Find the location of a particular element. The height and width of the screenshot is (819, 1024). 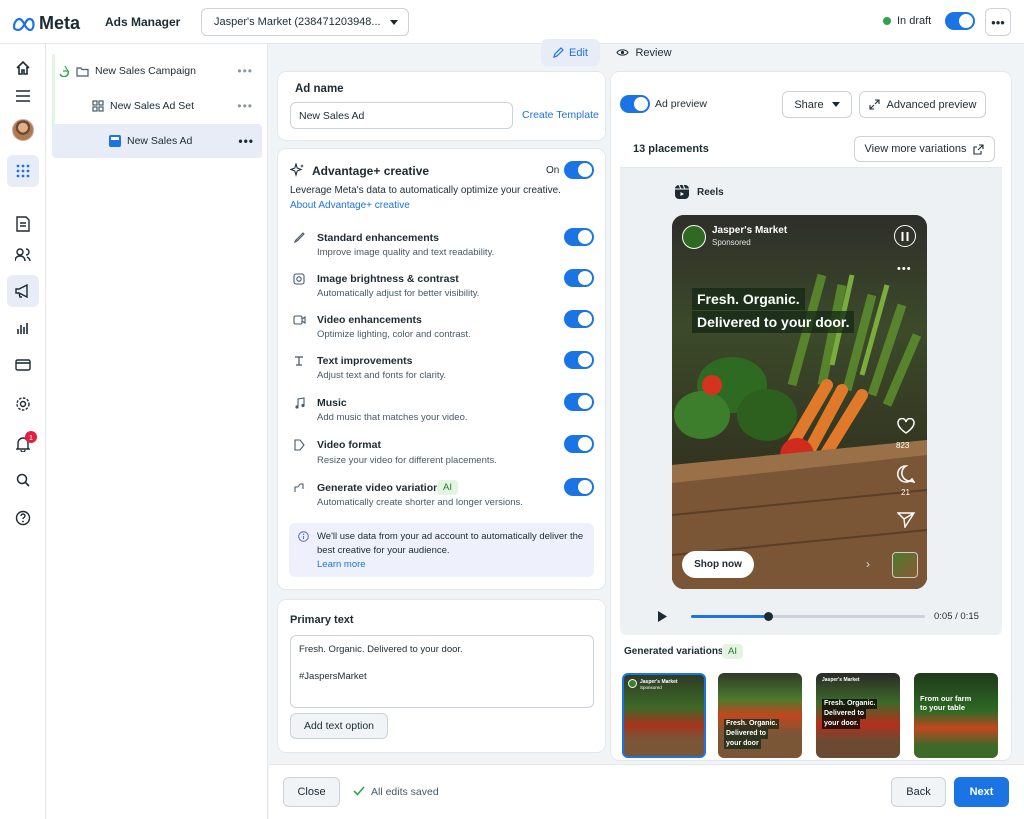

tree-item-ad: New Sales Ad ••• is located at coordinates (157, 141).